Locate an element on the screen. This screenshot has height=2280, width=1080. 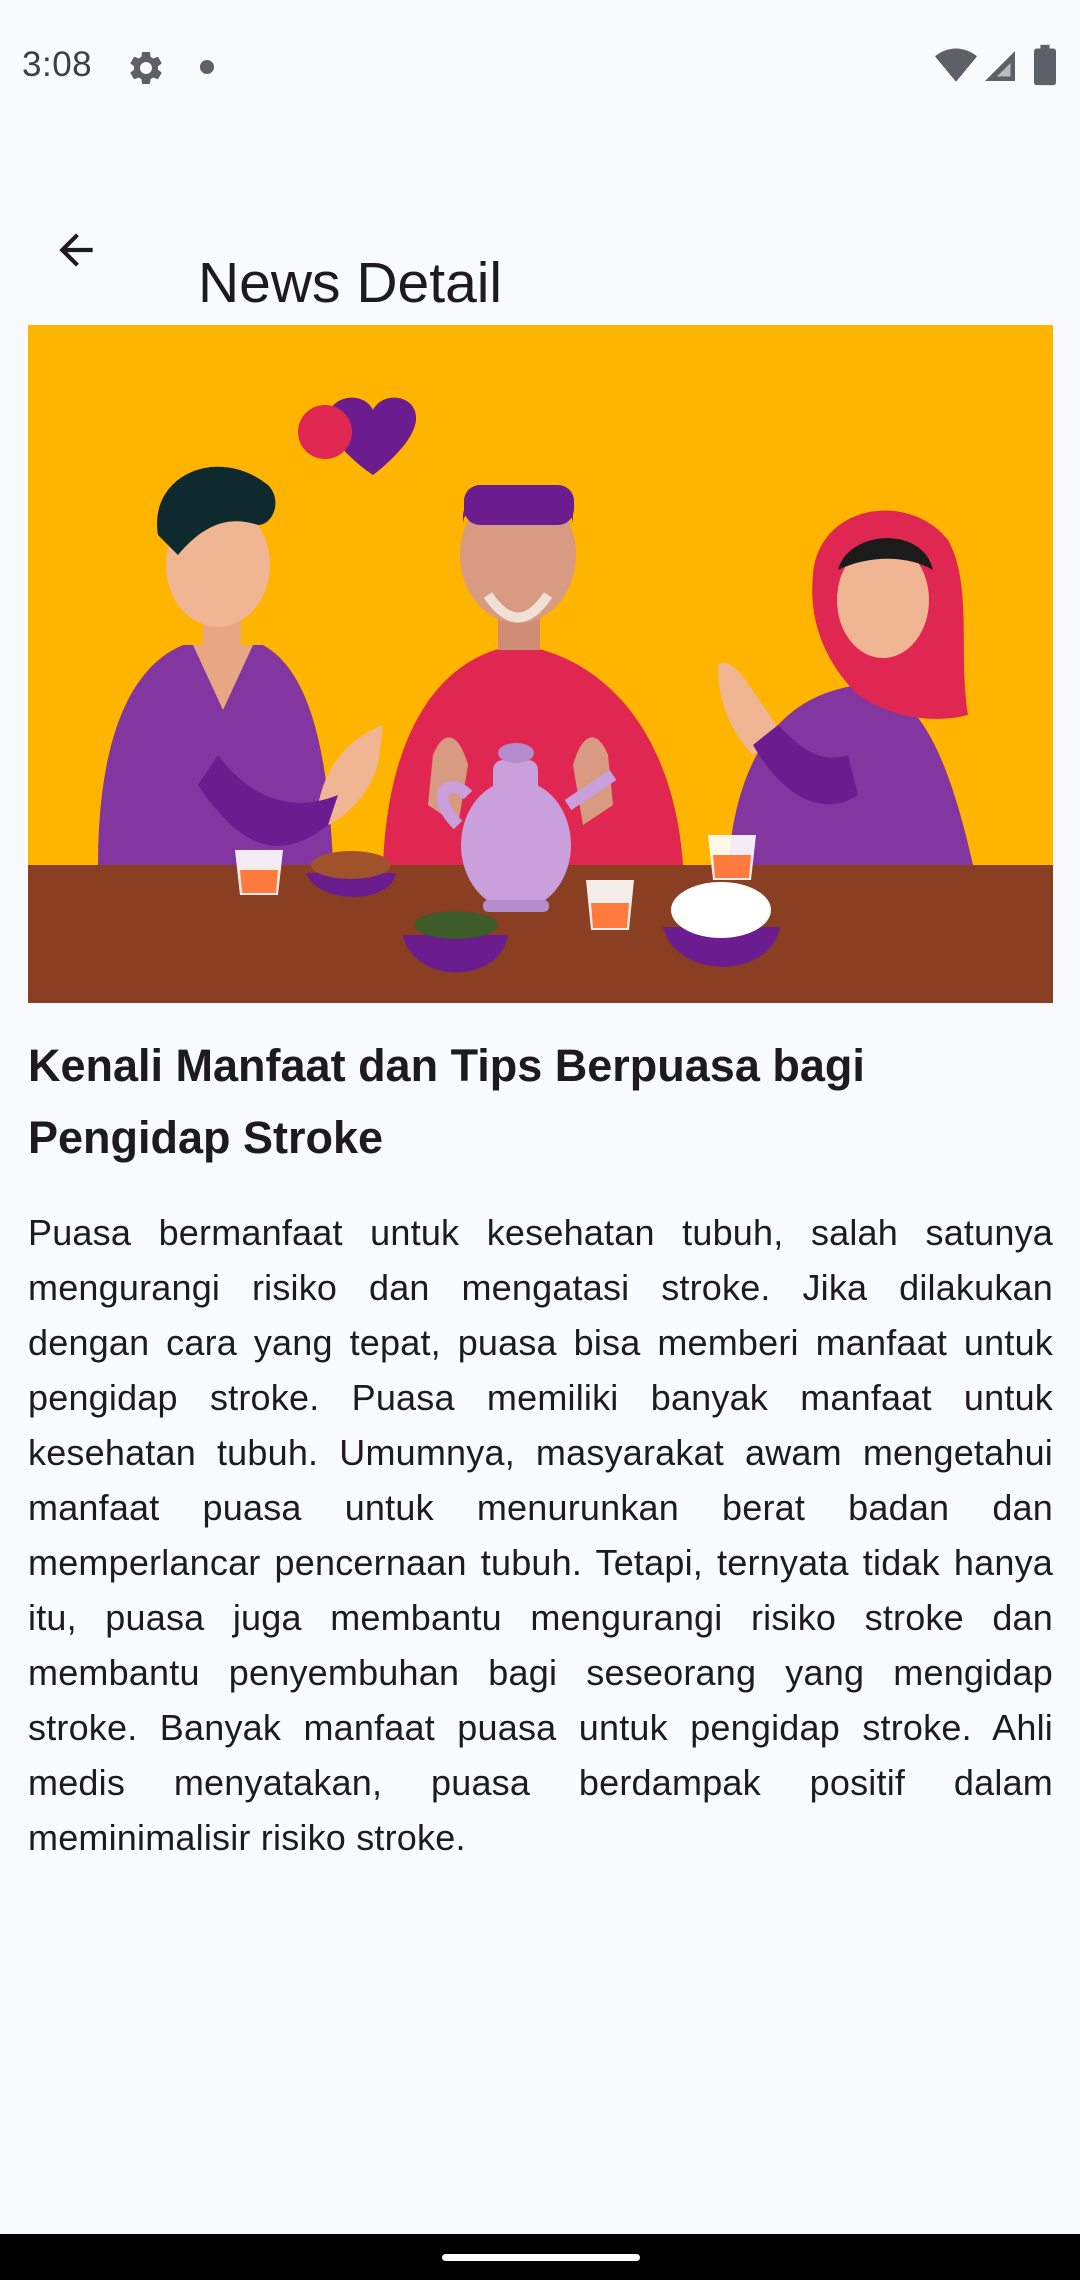
arrow-back-icon is located at coordinates (76, 250).